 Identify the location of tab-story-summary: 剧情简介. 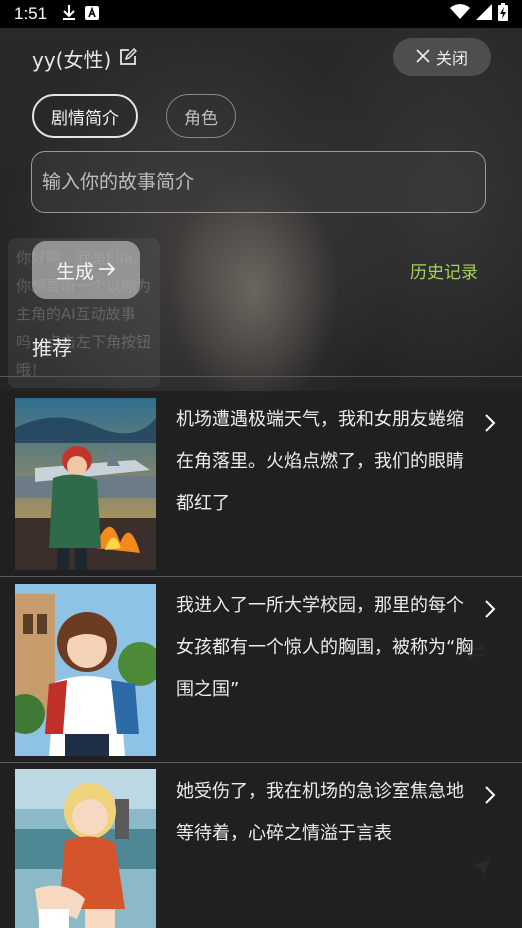
(85, 116).